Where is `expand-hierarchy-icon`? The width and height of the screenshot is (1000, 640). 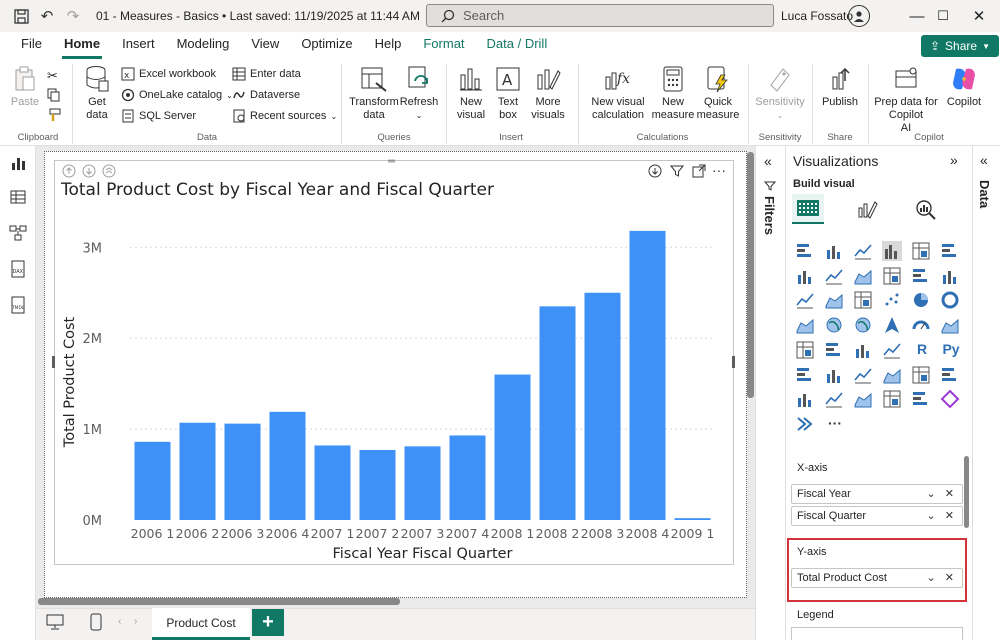
expand-hierarchy-icon is located at coordinates (109, 171).